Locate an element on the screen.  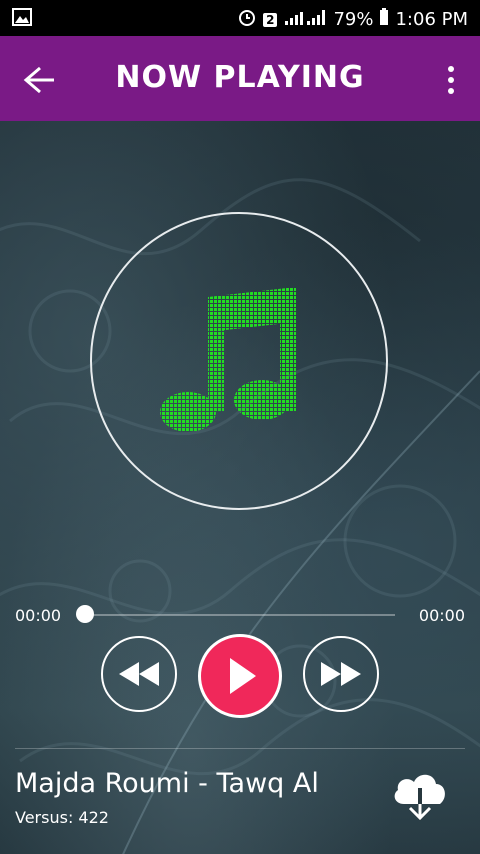
fast-forward-button is located at coordinates (341, 674).